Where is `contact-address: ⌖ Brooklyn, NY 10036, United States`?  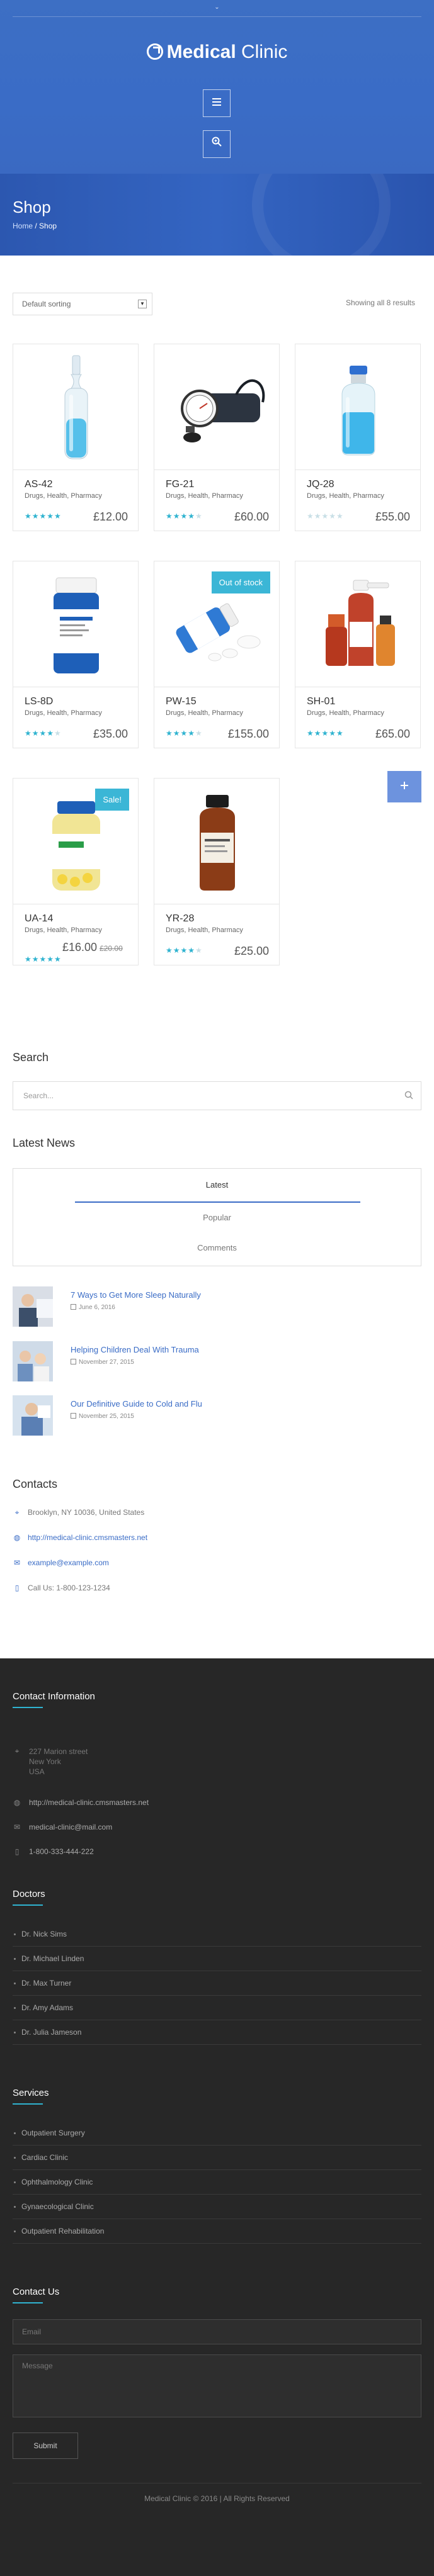
contact-address: ⌖ Brooklyn, NY 10036, United States is located at coordinates (79, 1512).